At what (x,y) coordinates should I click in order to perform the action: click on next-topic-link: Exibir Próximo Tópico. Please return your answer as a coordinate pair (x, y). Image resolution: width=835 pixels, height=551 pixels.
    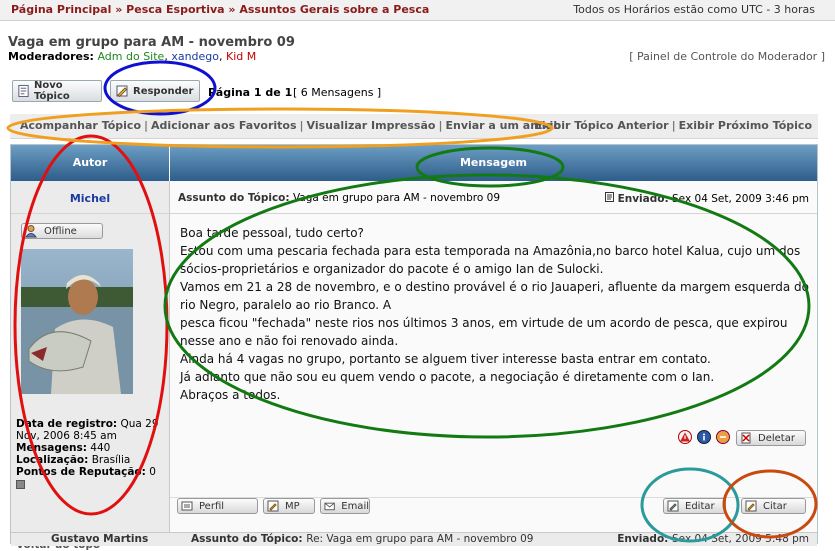
    Looking at the image, I should click on (745, 125).